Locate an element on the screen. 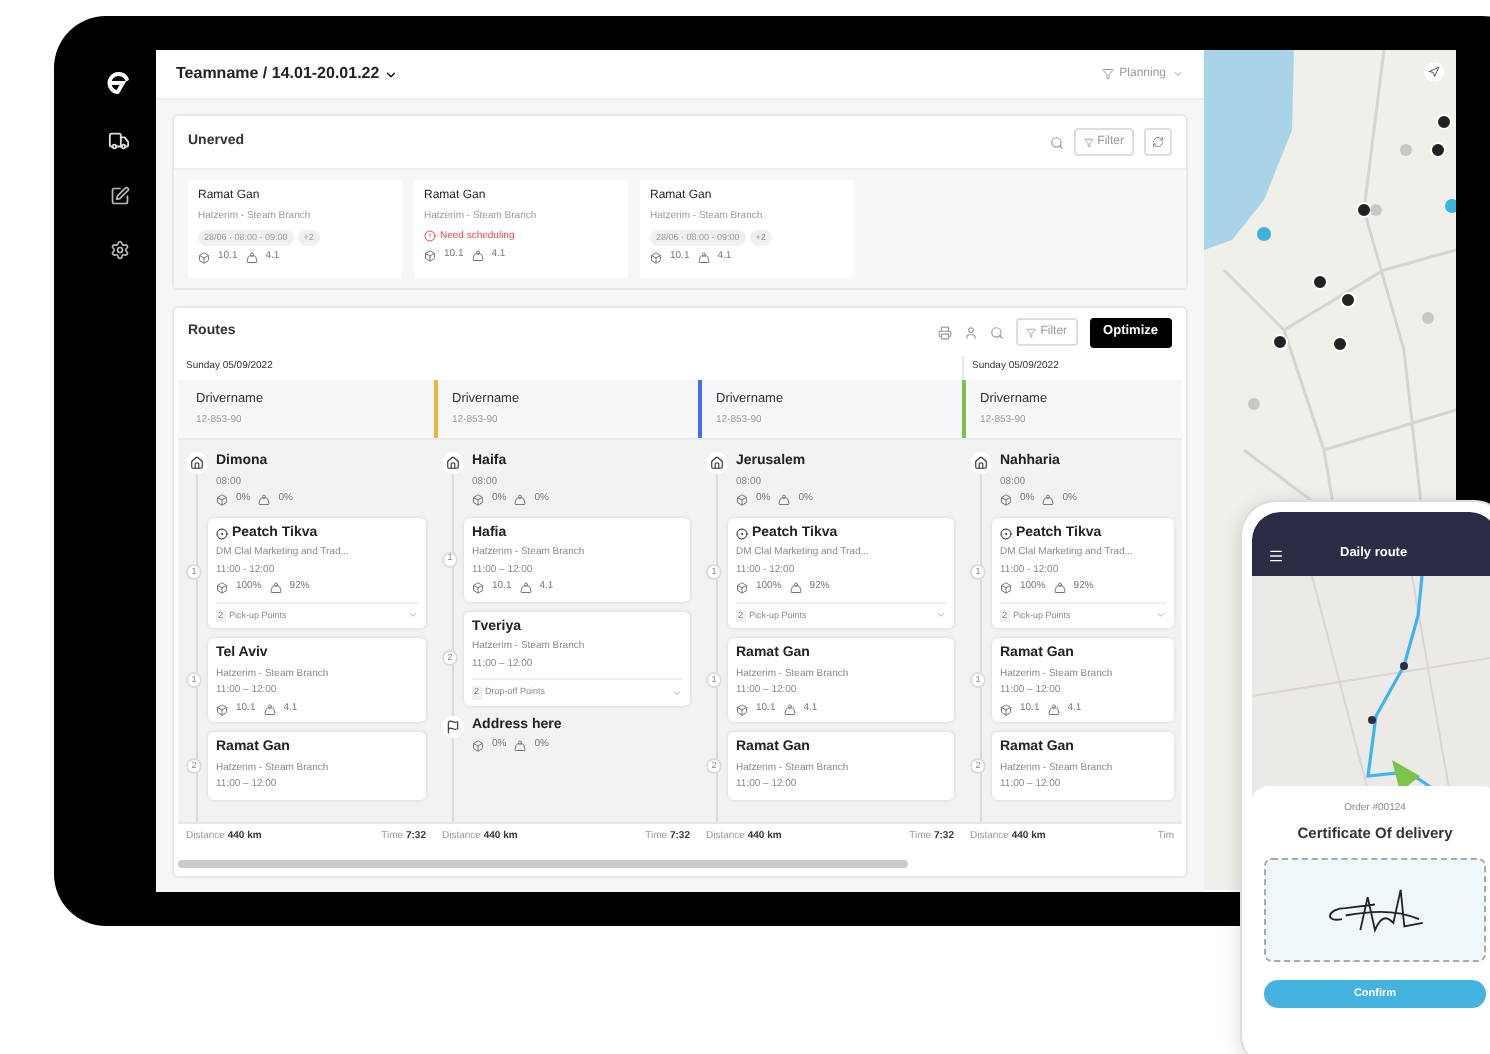 This screenshot has width=1490, height=1054. navigation-icon is located at coordinates (1434, 72).